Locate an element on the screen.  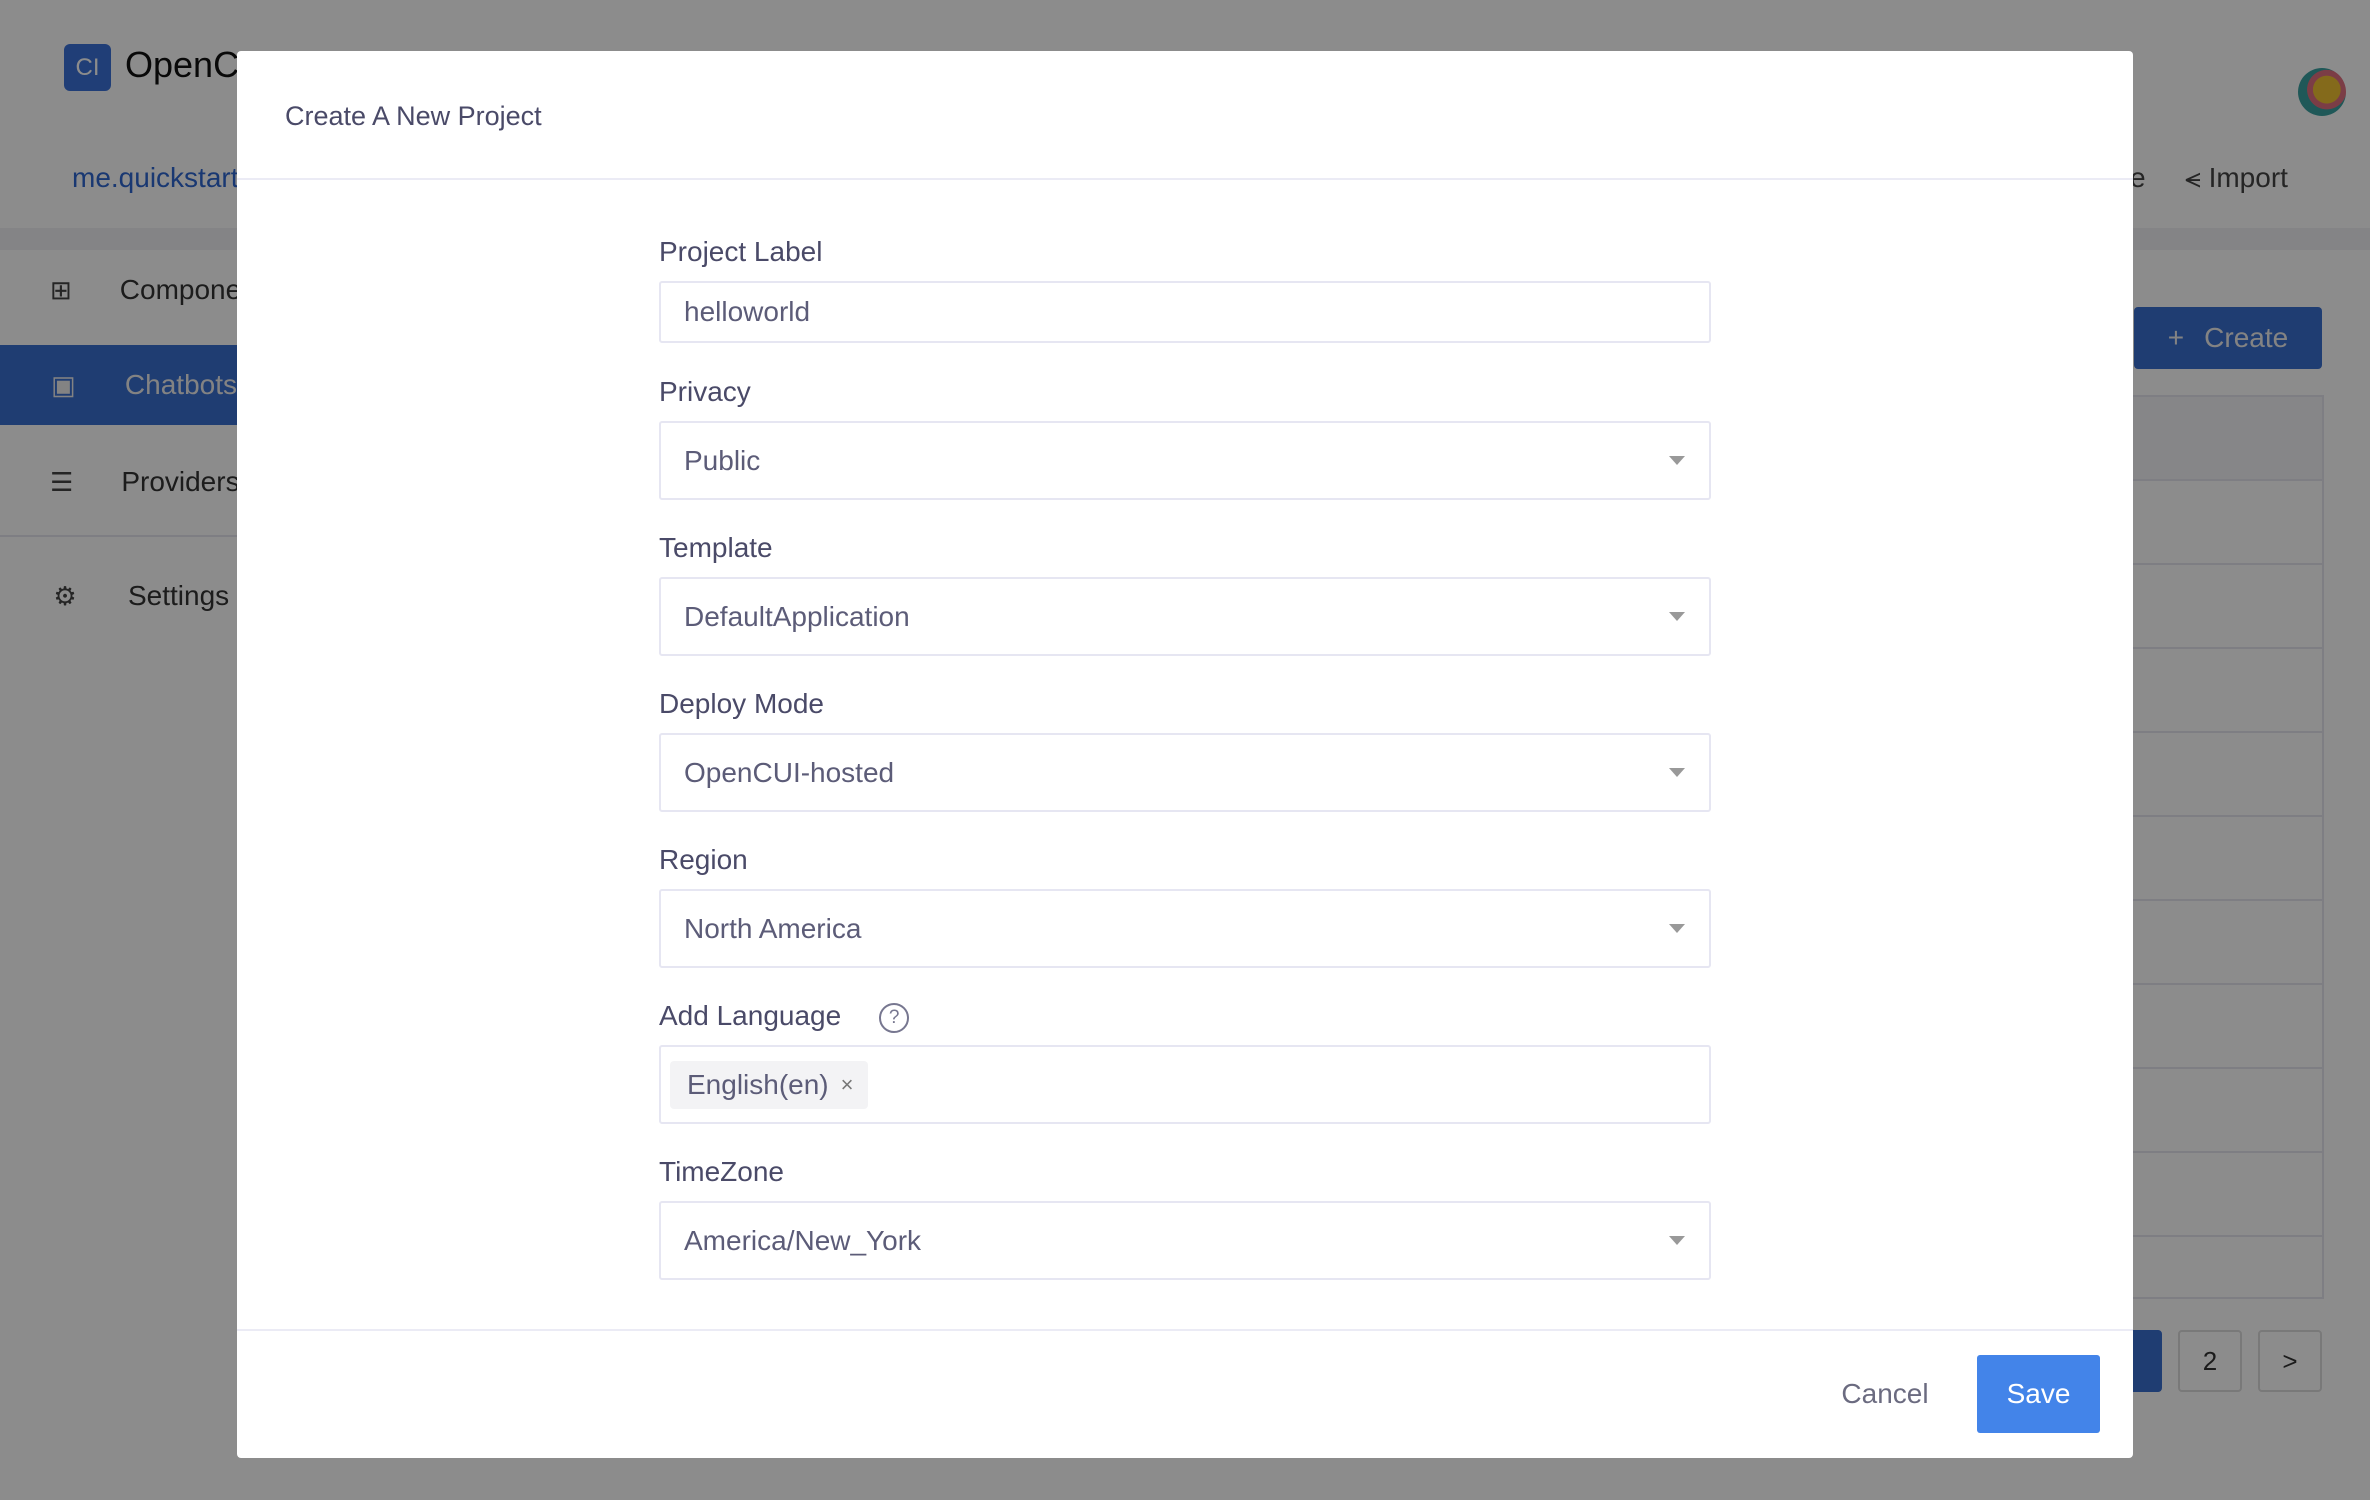
dialog-title: Create A New Project is located at coordinates (413, 116).